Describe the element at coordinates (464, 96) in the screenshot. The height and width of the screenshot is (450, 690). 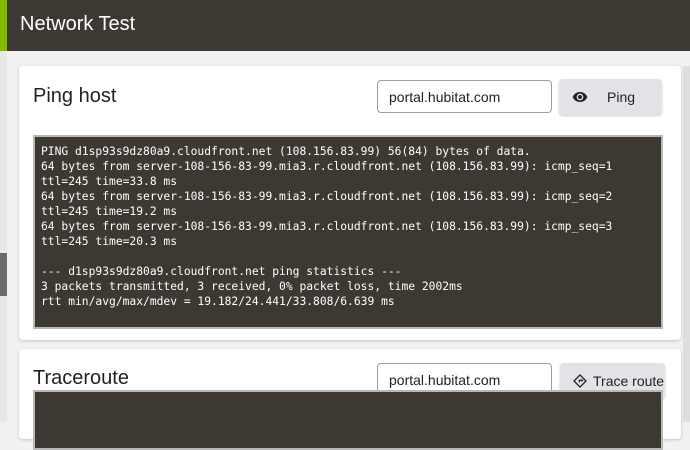
I see `ping-host-input` at that location.